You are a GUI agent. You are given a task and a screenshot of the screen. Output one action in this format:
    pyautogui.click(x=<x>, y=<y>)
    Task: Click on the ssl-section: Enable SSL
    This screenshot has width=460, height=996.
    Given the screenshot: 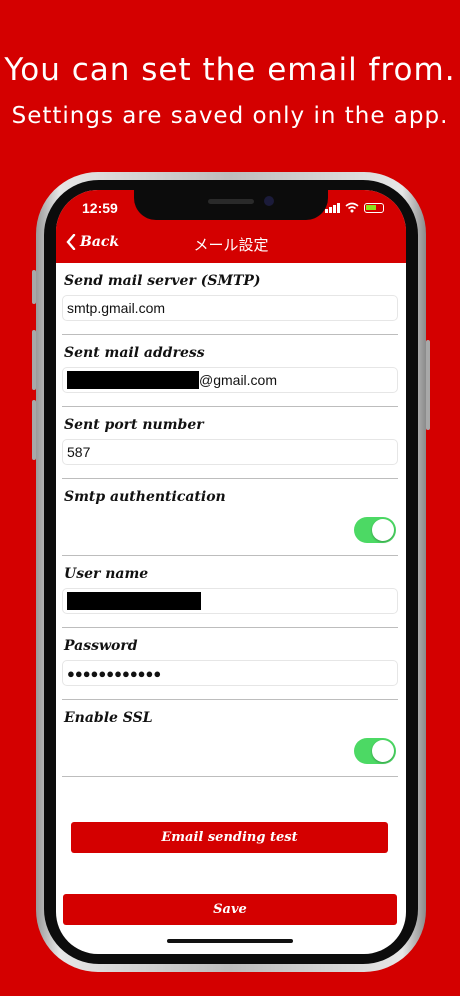 What is the action you would take?
    pyautogui.click(x=230, y=738)
    